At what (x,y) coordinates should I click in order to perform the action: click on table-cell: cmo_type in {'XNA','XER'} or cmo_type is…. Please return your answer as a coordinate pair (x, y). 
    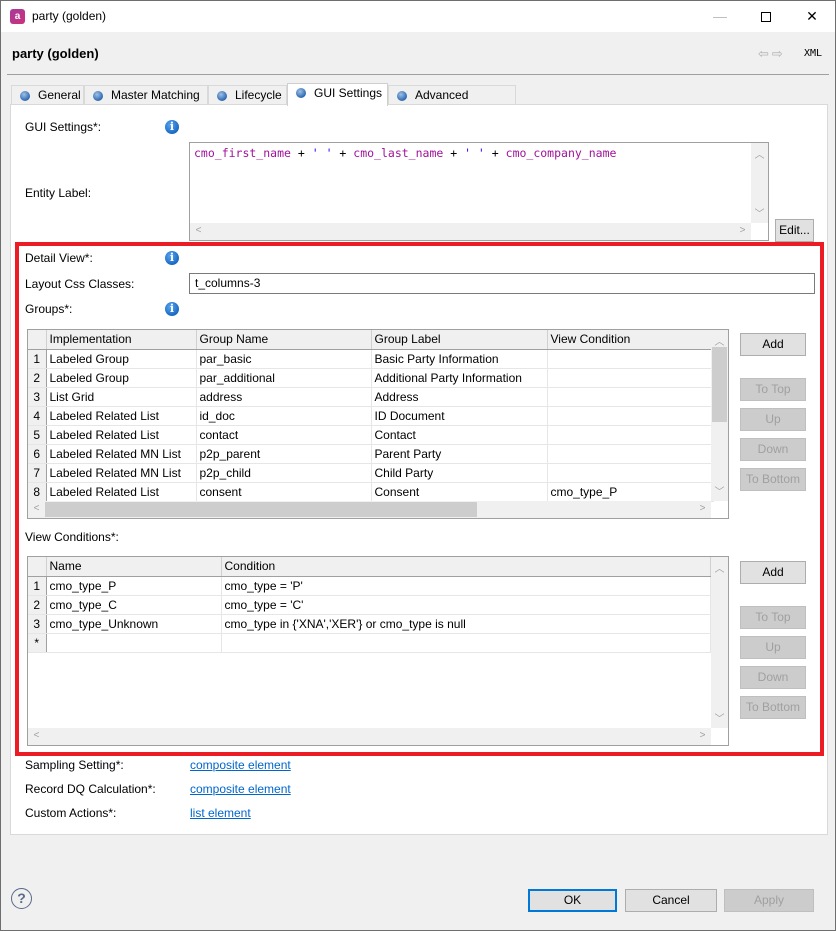
    Looking at the image, I should click on (466, 624).